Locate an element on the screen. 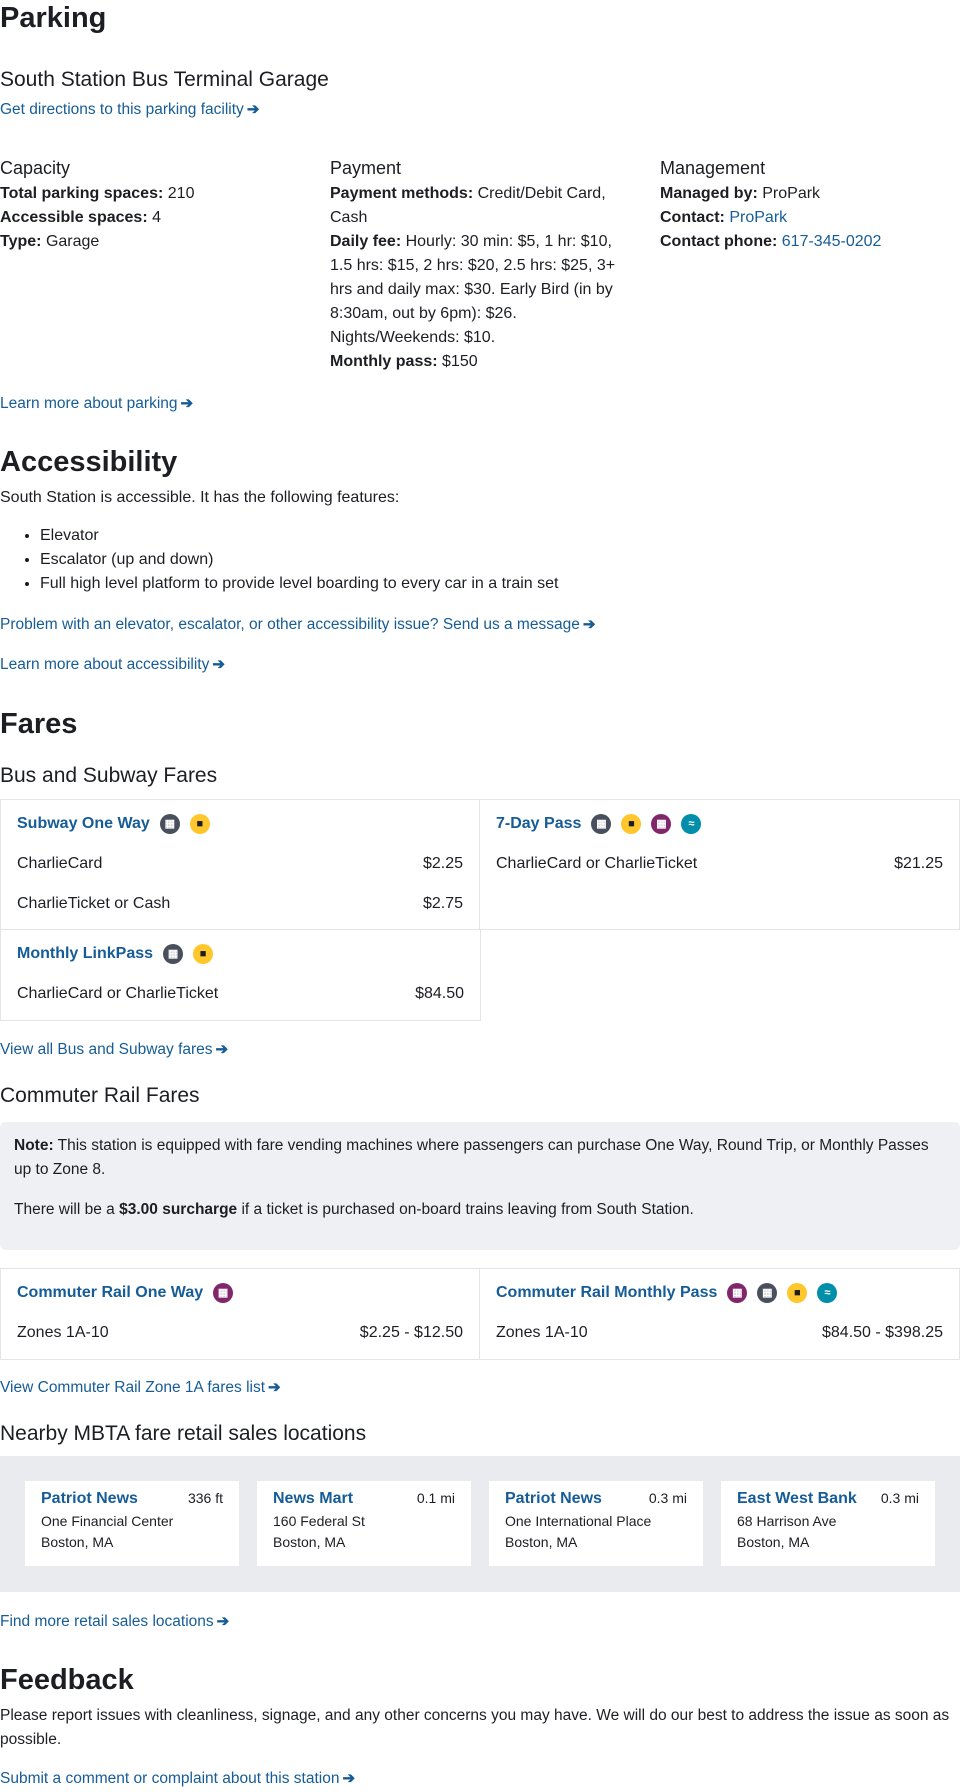 The image size is (960, 1792). monthly-pass: Monthly pass: $150 is located at coordinates (404, 361).